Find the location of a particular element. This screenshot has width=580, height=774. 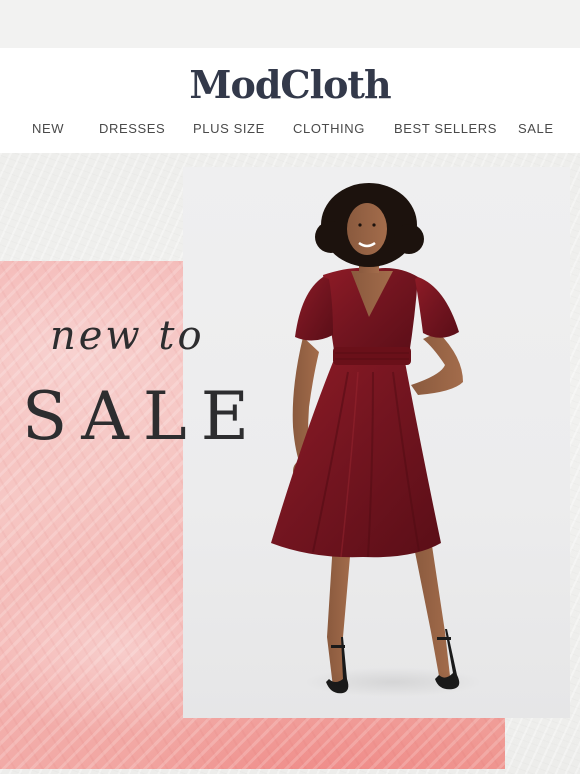

nav-item-new: NEW is located at coordinates (48, 129).